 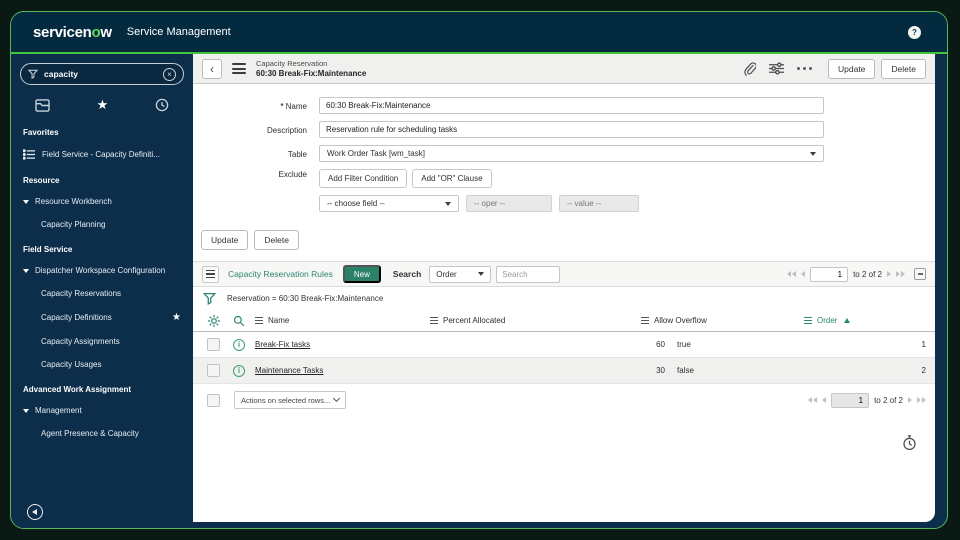 I want to click on column-menu-icon, so click(x=434, y=320).